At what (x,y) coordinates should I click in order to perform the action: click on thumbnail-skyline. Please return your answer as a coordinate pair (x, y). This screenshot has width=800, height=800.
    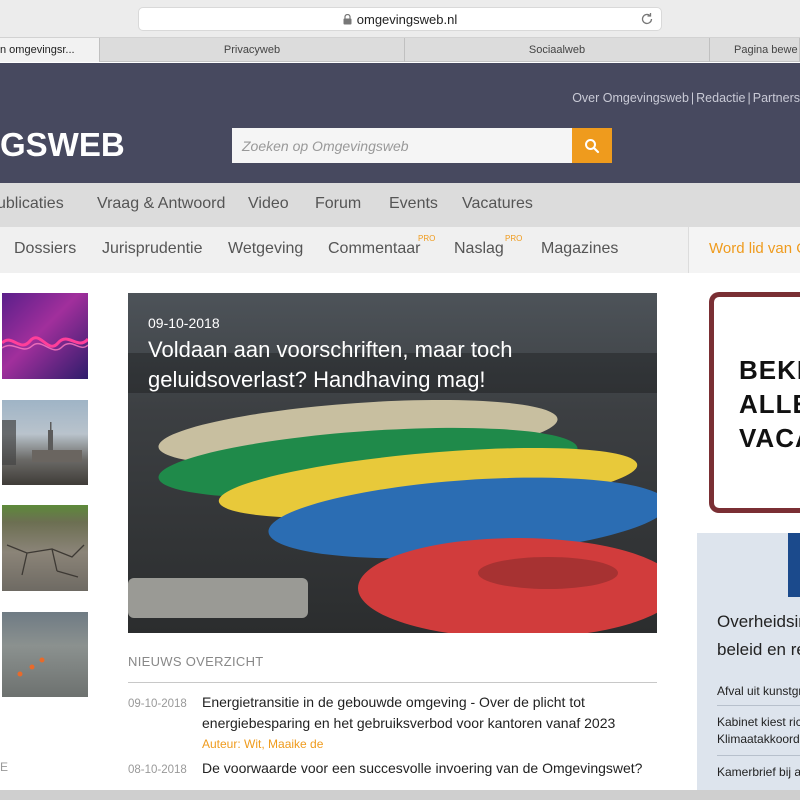
    Looking at the image, I should click on (45, 442).